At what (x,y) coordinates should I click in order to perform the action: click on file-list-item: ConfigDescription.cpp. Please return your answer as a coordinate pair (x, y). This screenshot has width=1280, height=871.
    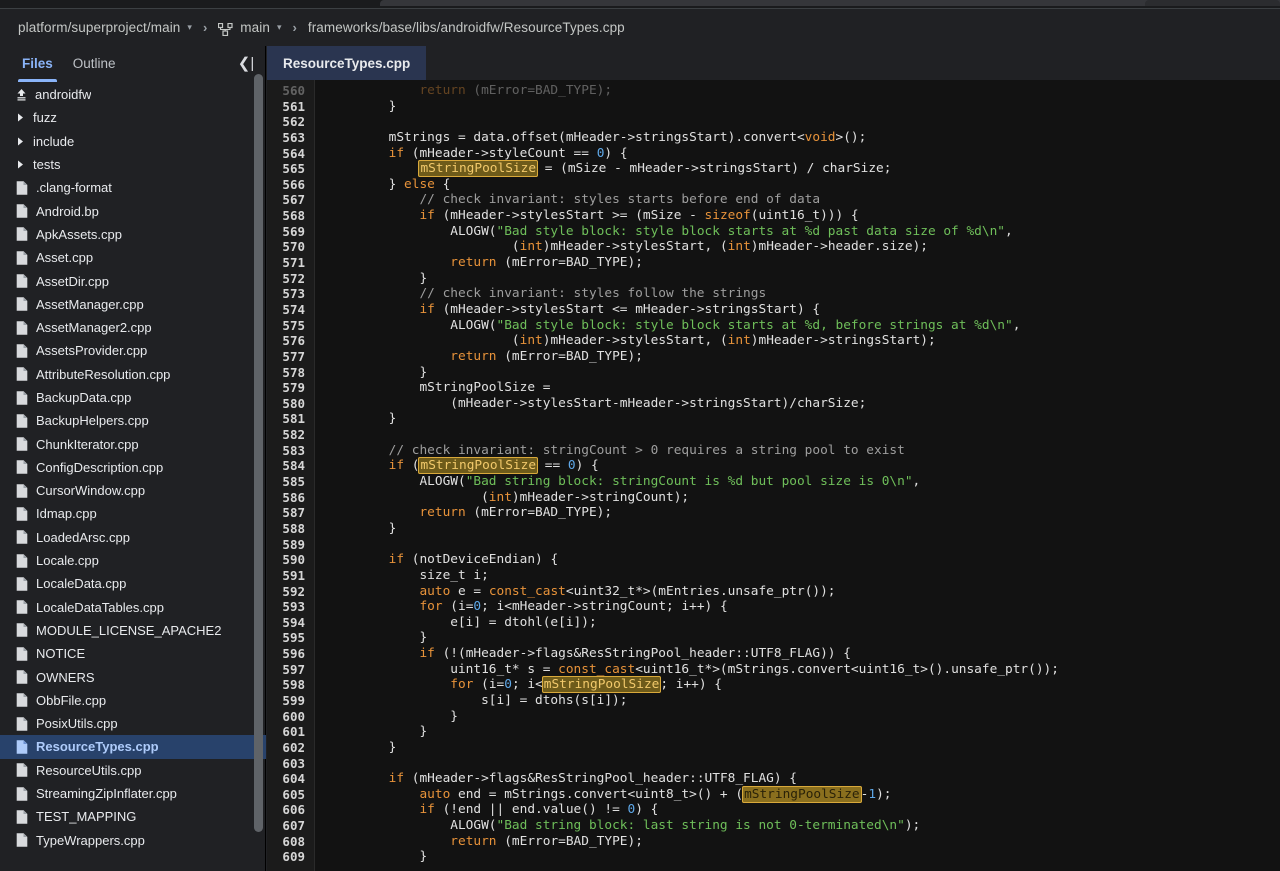
    Looking at the image, I should click on (133, 467).